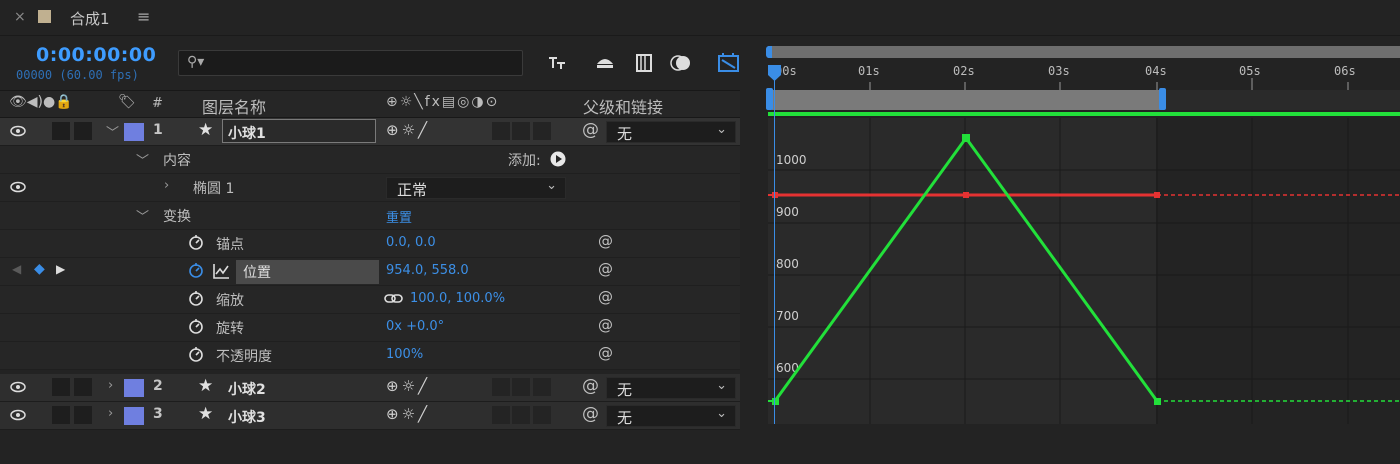 The width and height of the screenshot is (1400, 464). Describe the element at coordinates (127, 102) in the screenshot. I see `label-icon: 🏷` at that location.